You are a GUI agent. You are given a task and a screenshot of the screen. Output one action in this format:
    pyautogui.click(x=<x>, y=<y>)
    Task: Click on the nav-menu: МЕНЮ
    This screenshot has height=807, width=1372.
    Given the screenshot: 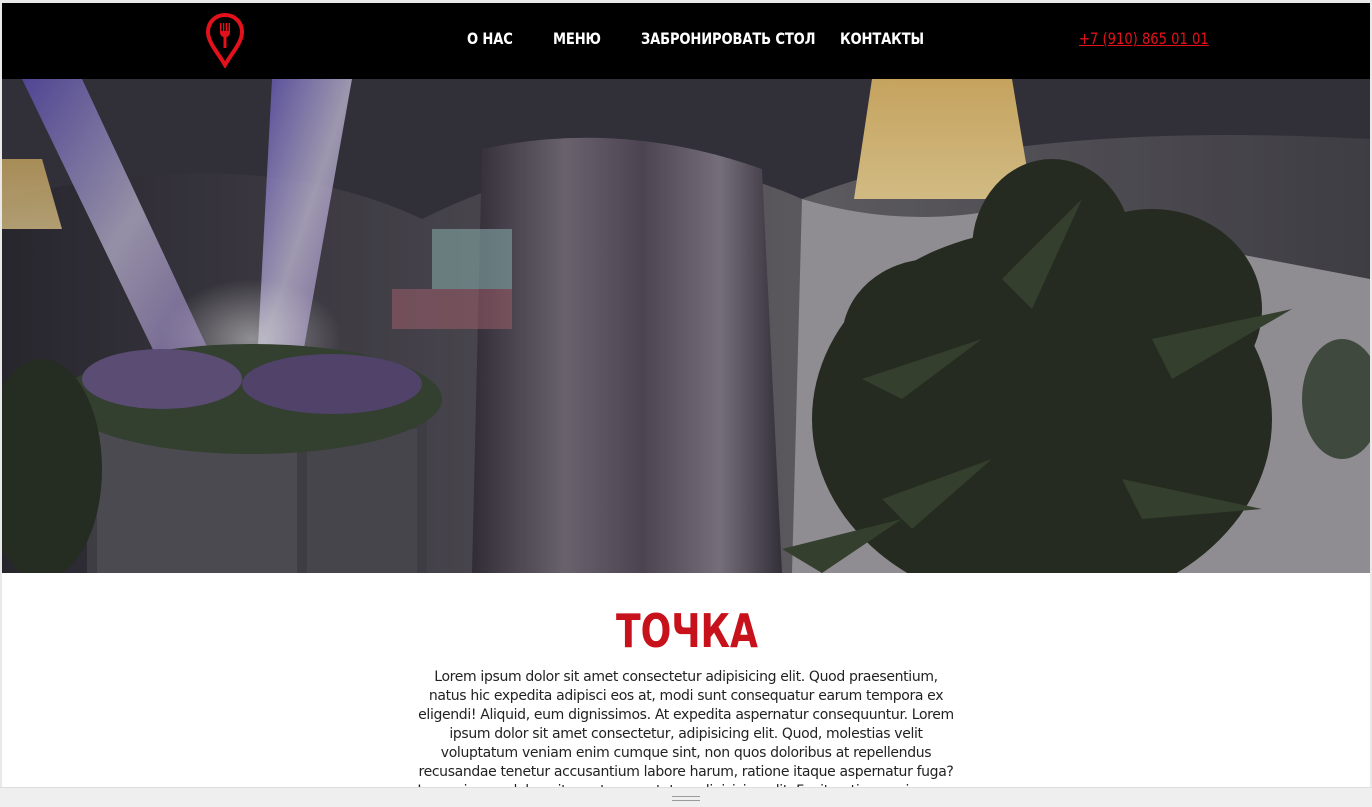 What is the action you would take?
    pyautogui.click(x=577, y=38)
    